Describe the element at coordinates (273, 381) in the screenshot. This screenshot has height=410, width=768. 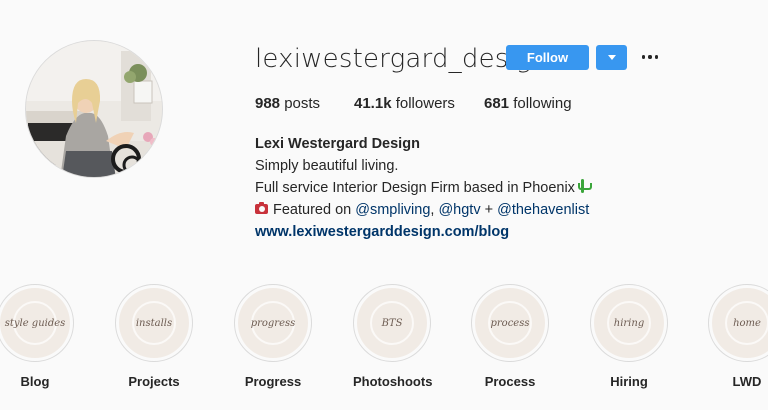
I see `highlight-label: Progress` at that location.